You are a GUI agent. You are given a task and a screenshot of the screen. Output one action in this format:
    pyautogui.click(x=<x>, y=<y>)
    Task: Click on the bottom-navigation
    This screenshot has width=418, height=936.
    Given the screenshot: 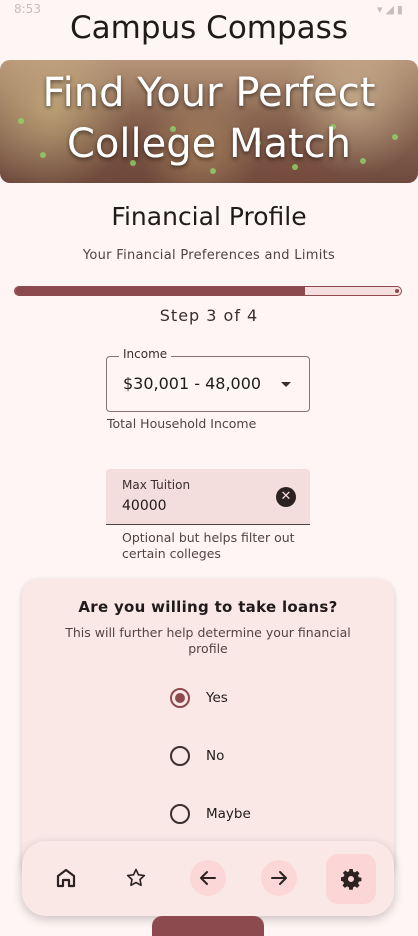 What is the action you would take?
    pyautogui.click(x=208, y=878)
    